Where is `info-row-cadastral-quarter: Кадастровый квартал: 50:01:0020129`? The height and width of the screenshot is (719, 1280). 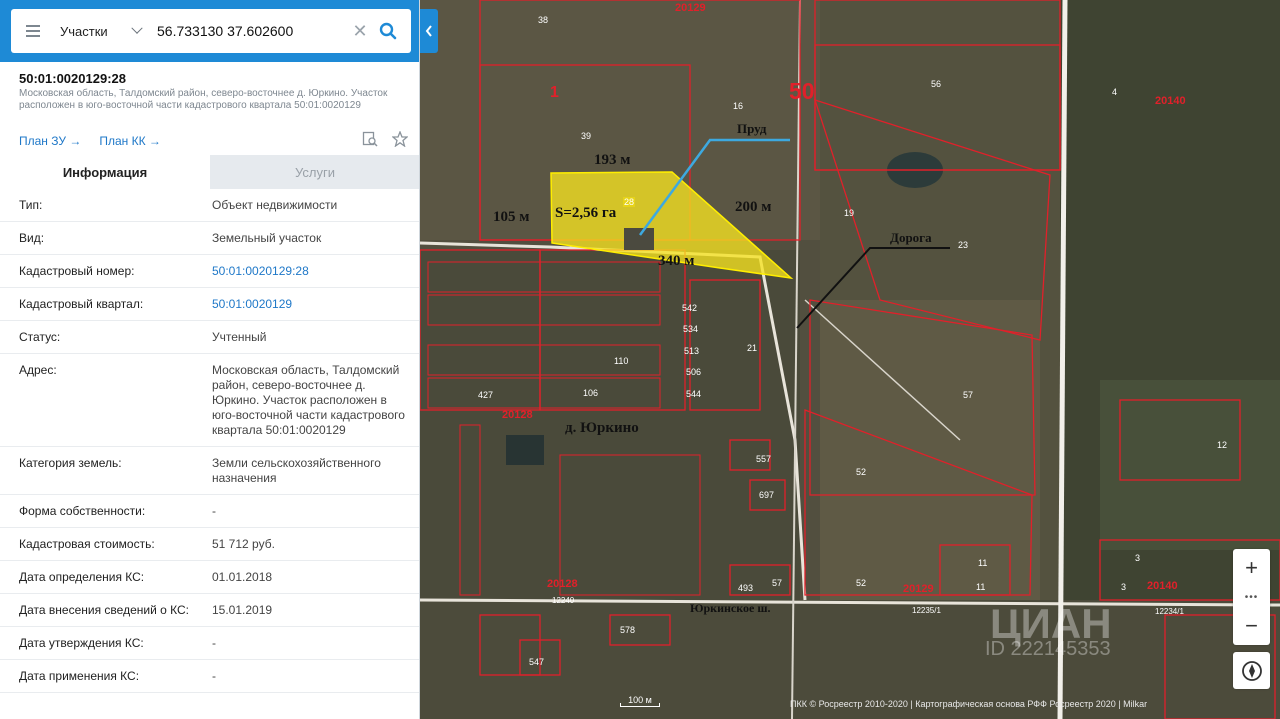
info-row-cadastral-quarter: Кадастровый квартал: 50:01:0020129 is located at coordinates (209, 304).